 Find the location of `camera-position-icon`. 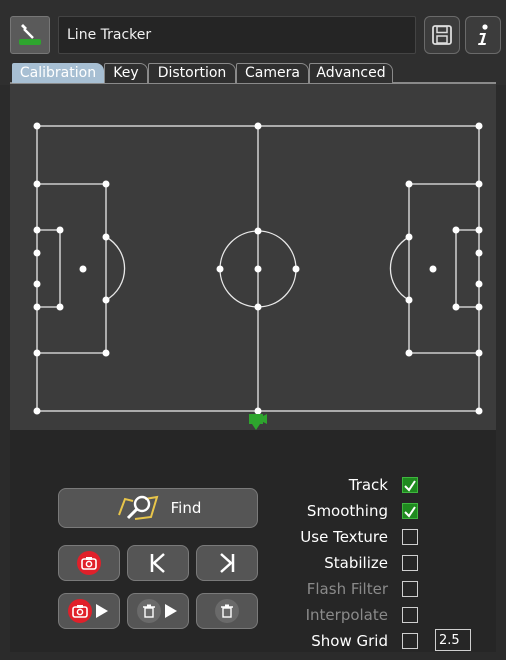

camera-position-icon is located at coordinates (258, 422).